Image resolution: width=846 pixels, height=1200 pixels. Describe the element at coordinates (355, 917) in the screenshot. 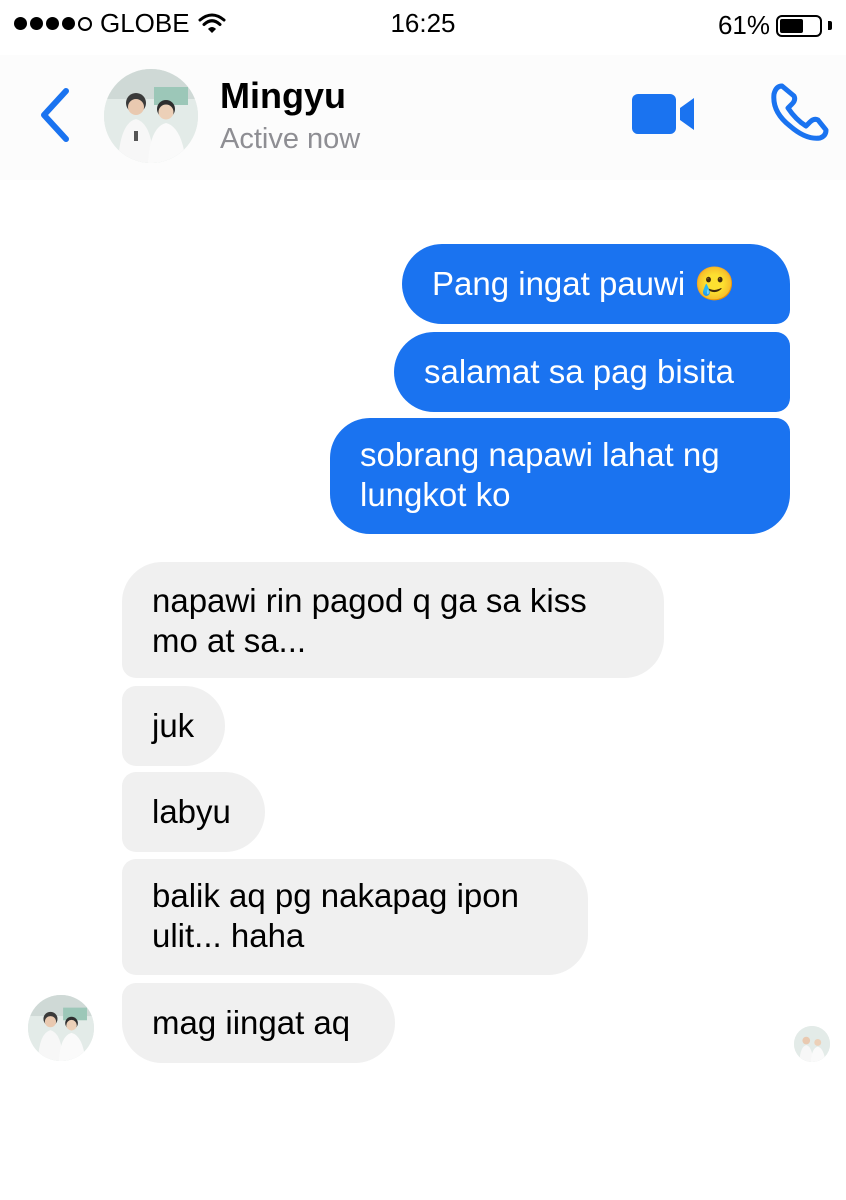

I see `message-incoming: balik aq pg nakapag ipon ulit... haha` at that location.